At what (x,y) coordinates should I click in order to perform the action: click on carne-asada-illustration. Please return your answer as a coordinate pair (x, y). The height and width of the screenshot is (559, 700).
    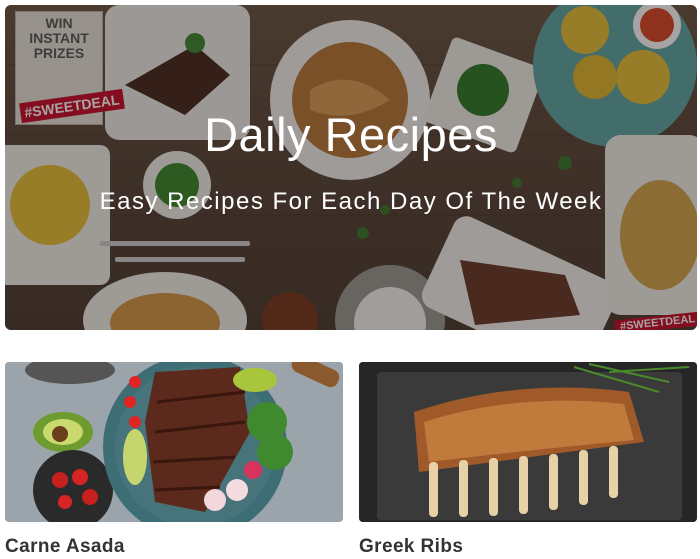
    Looking at the image, I should click on (174, 442).